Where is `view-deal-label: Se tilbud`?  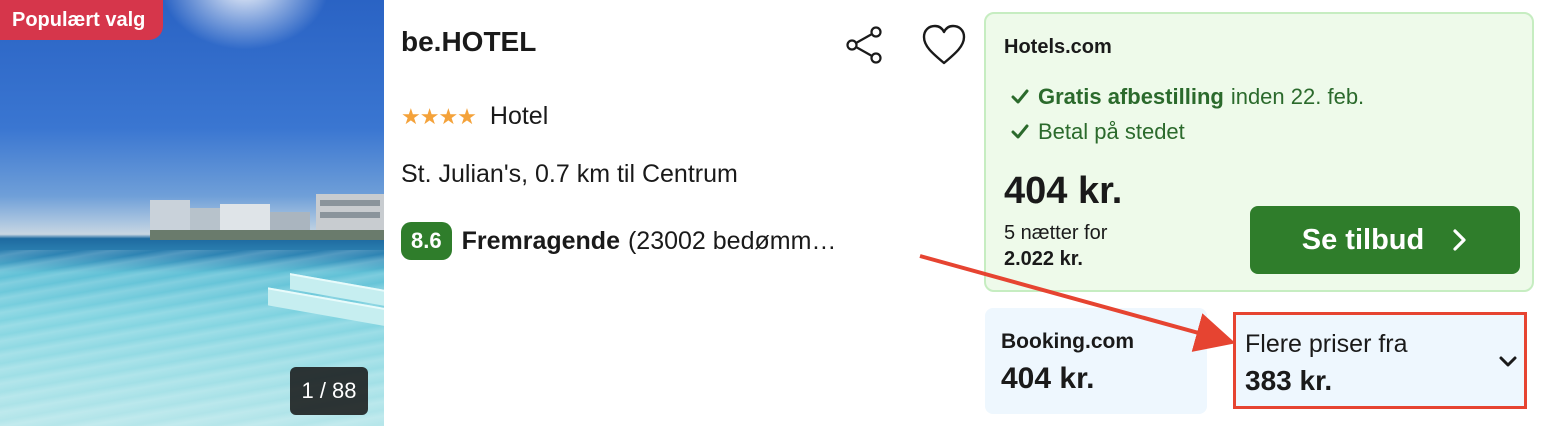
view-deal-label: Se tilbud is located at coordinates (1363, 239).